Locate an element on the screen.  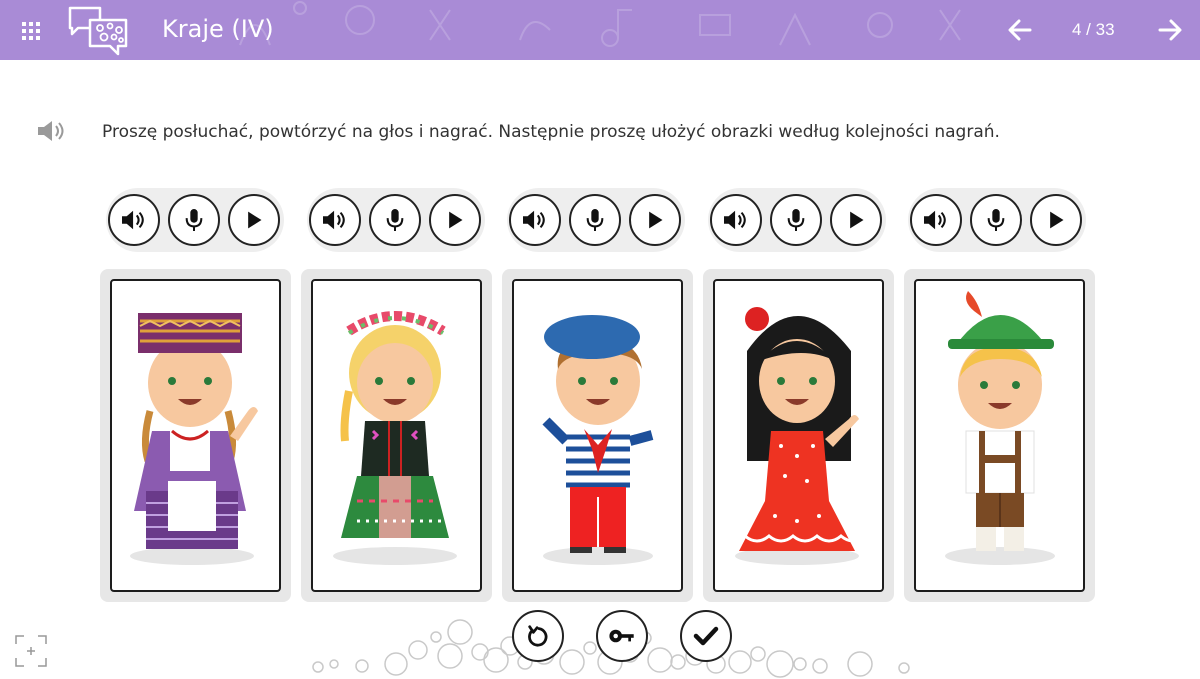
menu-grid-icon is located at coordinates (31, 31).